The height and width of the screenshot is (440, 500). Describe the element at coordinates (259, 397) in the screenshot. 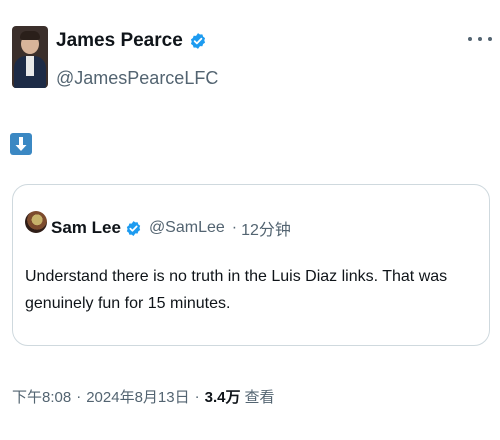

I see `views-label: 查看` at that location.